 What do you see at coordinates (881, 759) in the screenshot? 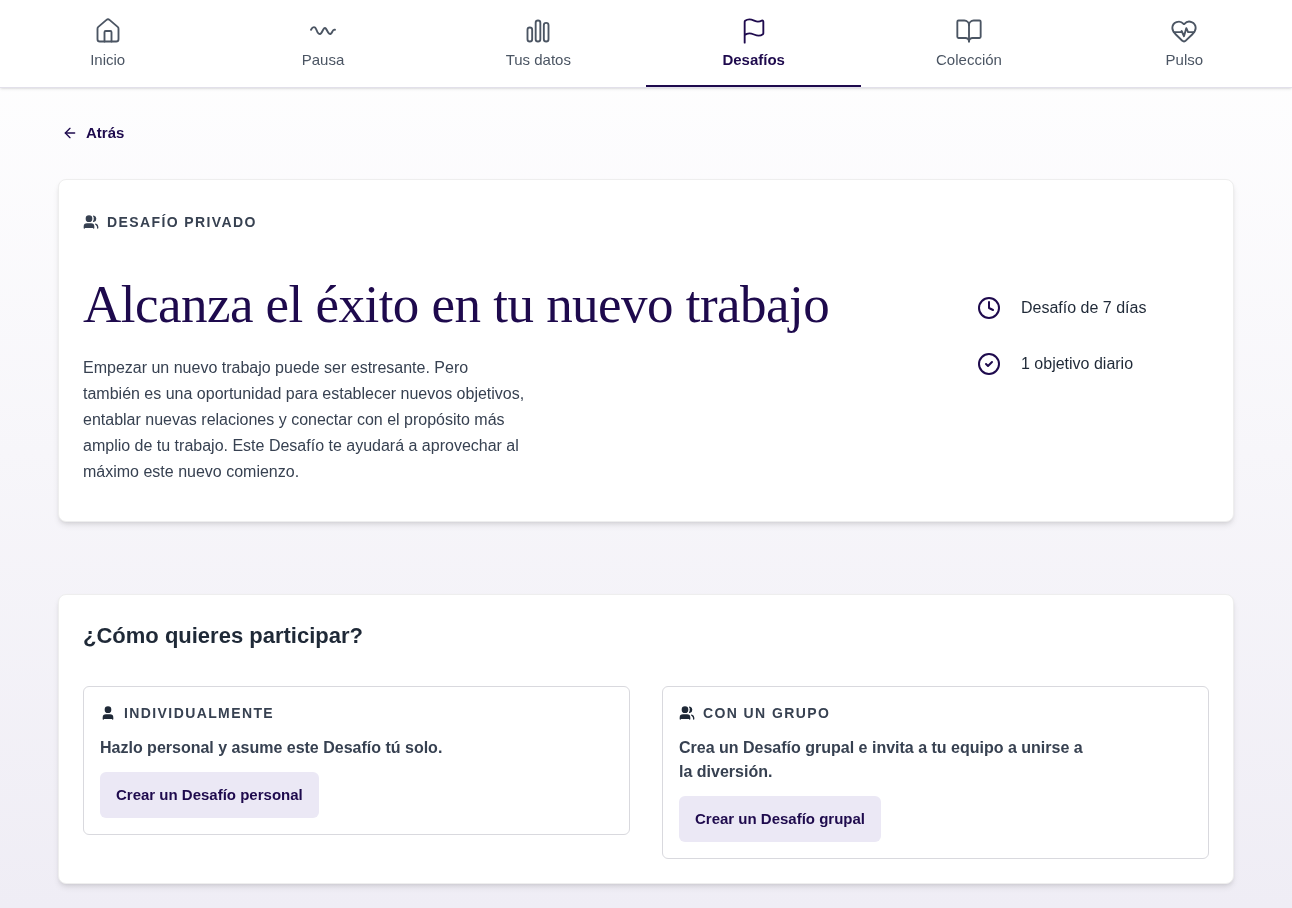
I see `option-description: Crea un Desafío grupal e invita a tu equipo a unirse a la diversión.` at bounding box center [881, 759].